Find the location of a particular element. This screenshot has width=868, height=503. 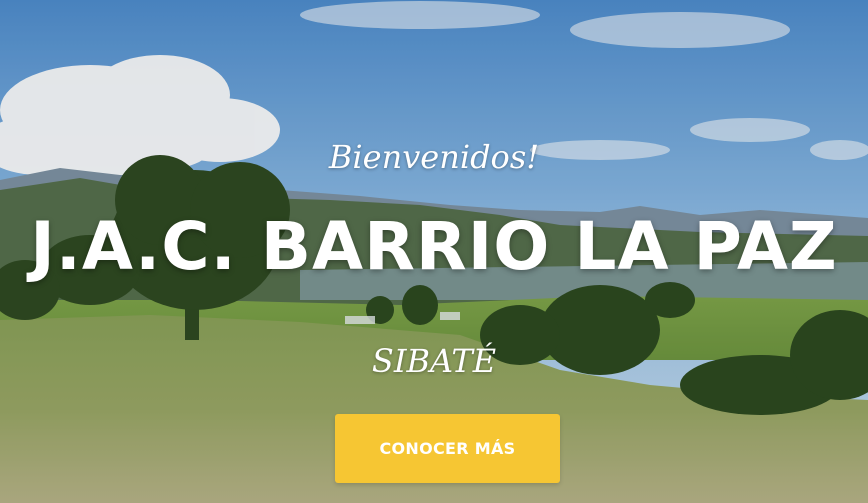

page-title: J.A.C. BARRIO LA PAZ is located at coordinates (434, 246).